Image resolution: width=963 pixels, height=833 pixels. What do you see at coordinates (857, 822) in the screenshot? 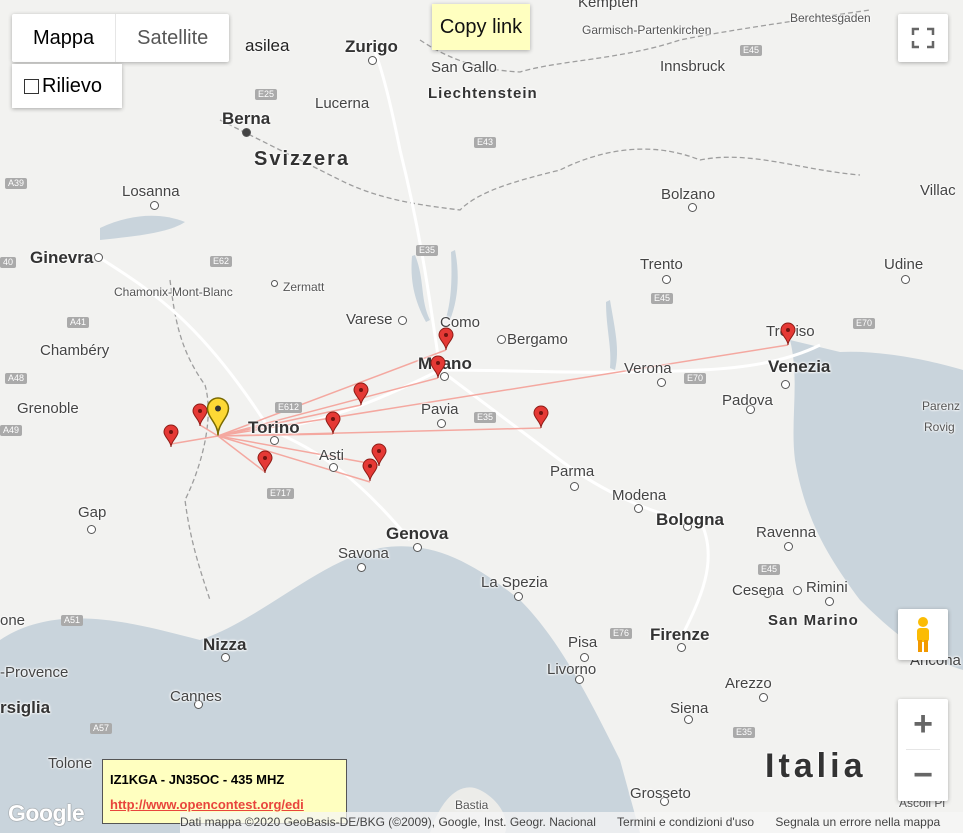
I see `report-error-link: Segnala un errore nella mappa` at bounding box center [857, 822].